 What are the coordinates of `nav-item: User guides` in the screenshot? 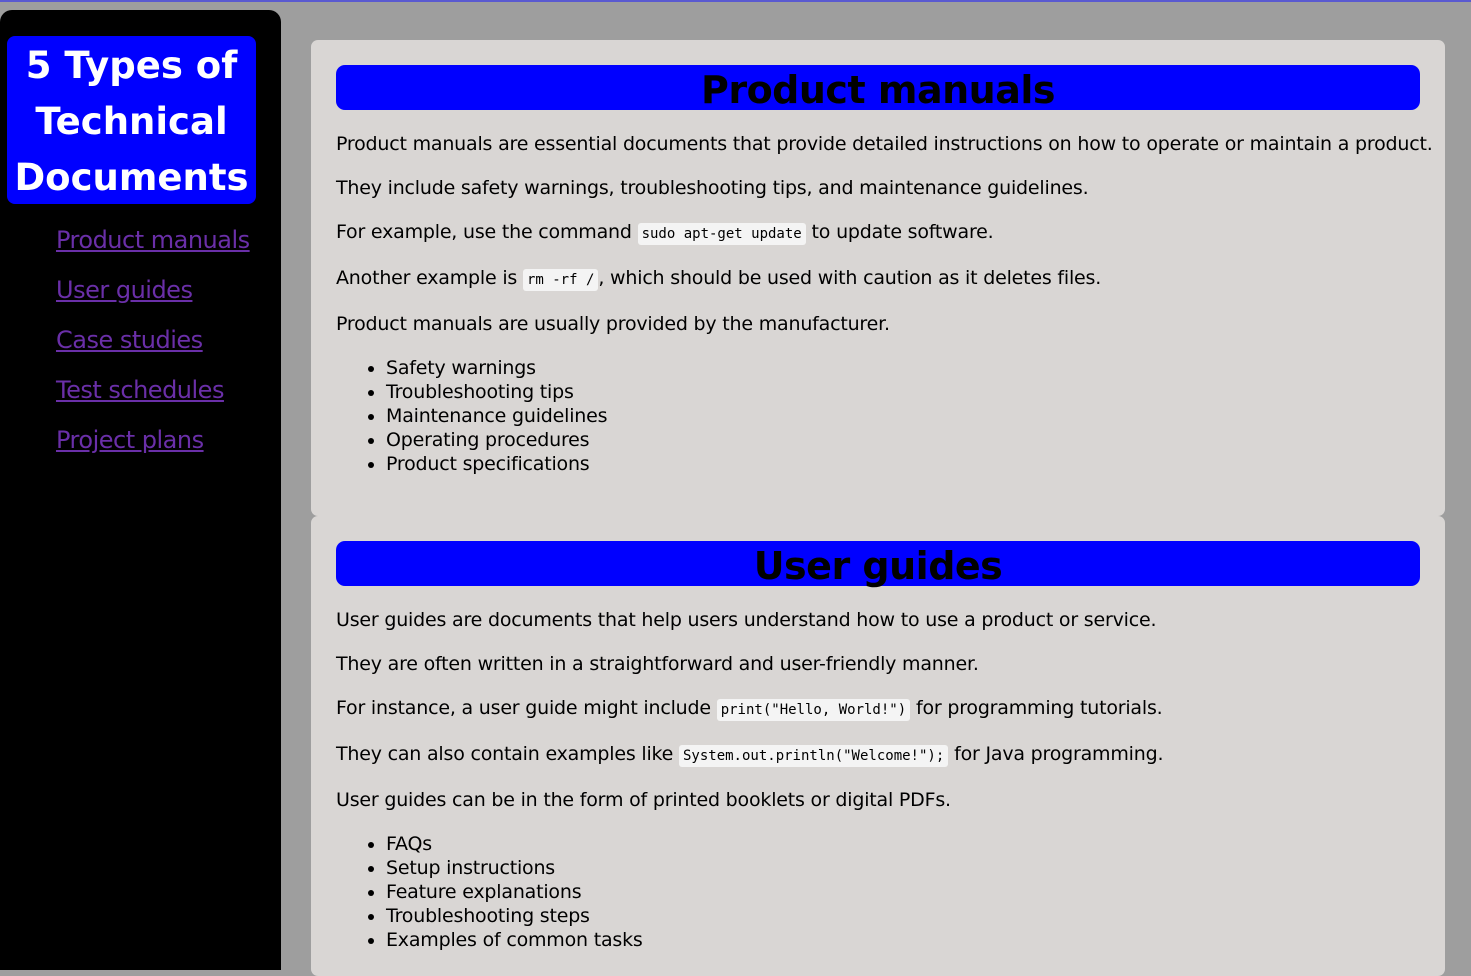 It's located at (153, 301).